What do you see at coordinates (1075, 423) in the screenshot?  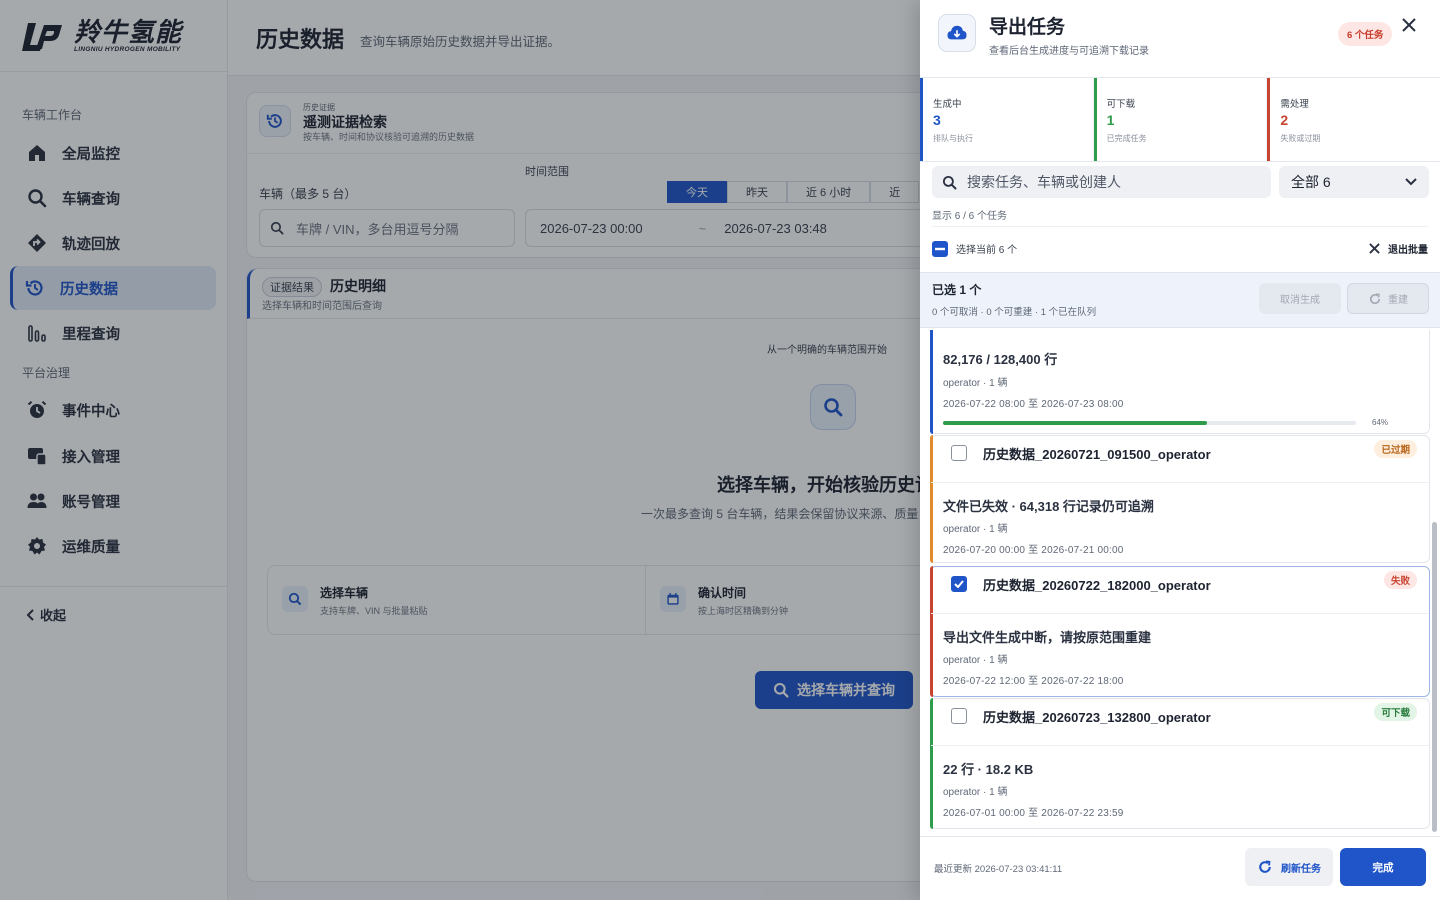 I see `progress-fill` at bounding box center [1075, 423].